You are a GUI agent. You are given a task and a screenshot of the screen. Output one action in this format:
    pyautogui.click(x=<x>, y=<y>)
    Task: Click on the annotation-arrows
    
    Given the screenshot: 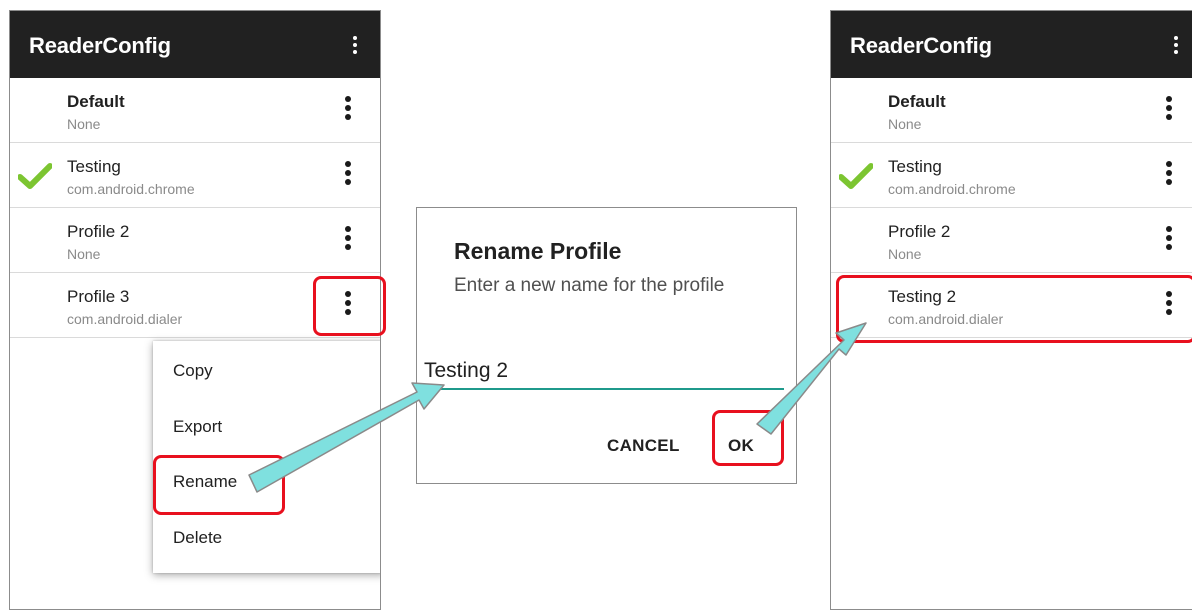 What is the action you would take?
    pyautogui.click(x=557, y=407)
    